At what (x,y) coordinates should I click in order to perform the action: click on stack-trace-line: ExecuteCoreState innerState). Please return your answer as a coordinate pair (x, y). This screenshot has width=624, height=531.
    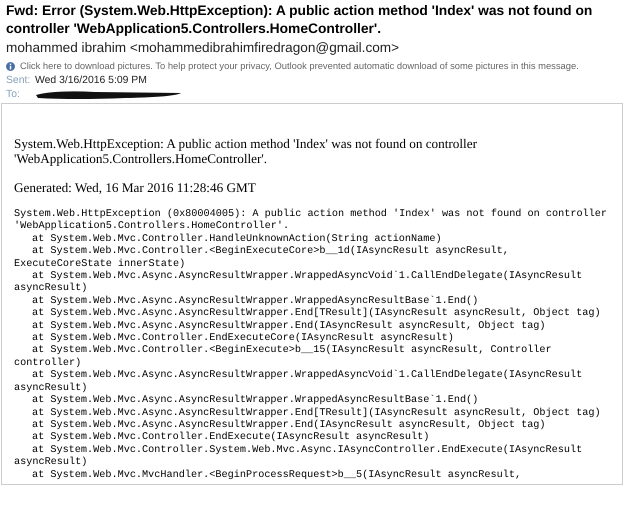
    Looking at the image, I should click on (100, 264).